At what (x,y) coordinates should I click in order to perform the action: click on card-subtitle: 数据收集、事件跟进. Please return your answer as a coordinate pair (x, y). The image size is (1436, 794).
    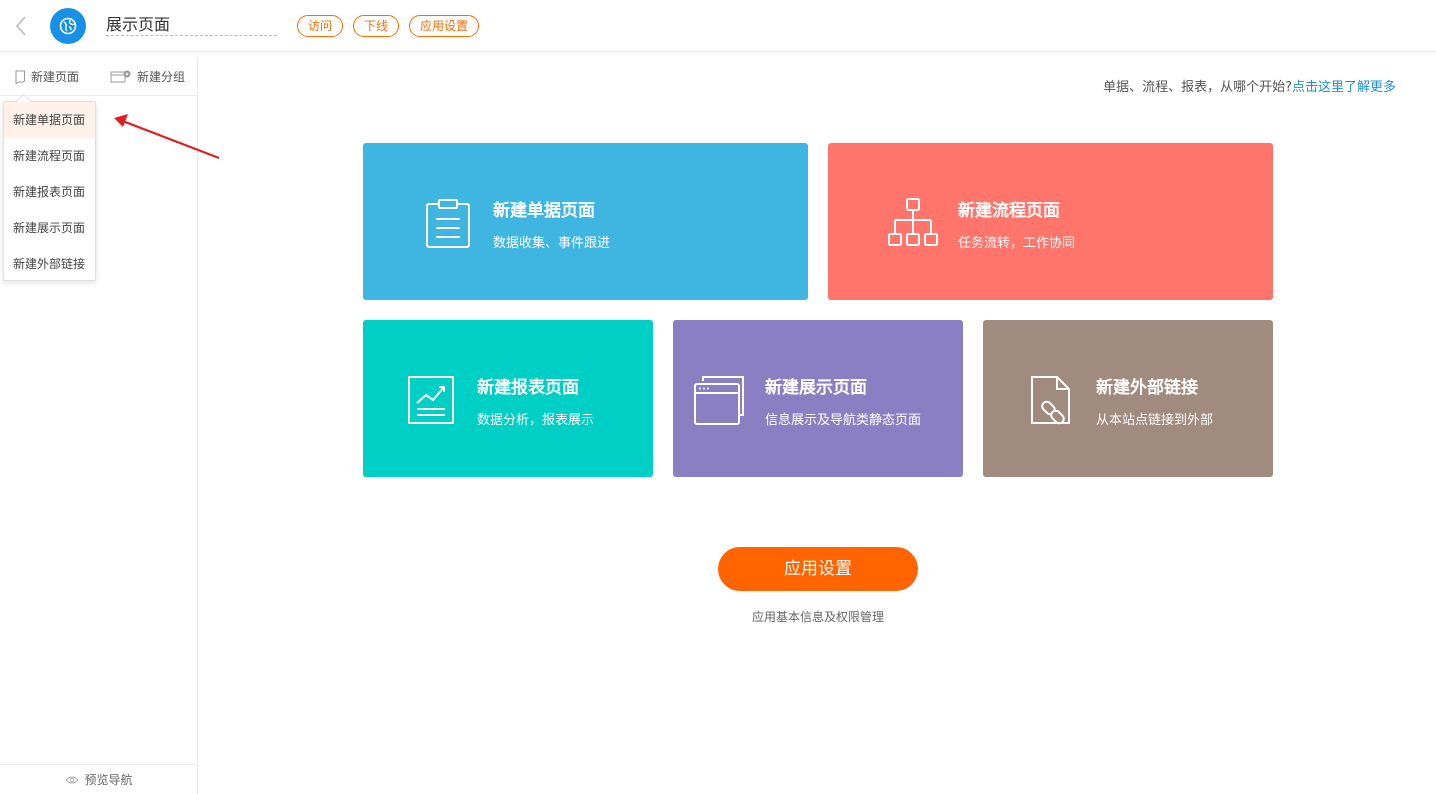
    Looking at the image, I should click on (552, 243).